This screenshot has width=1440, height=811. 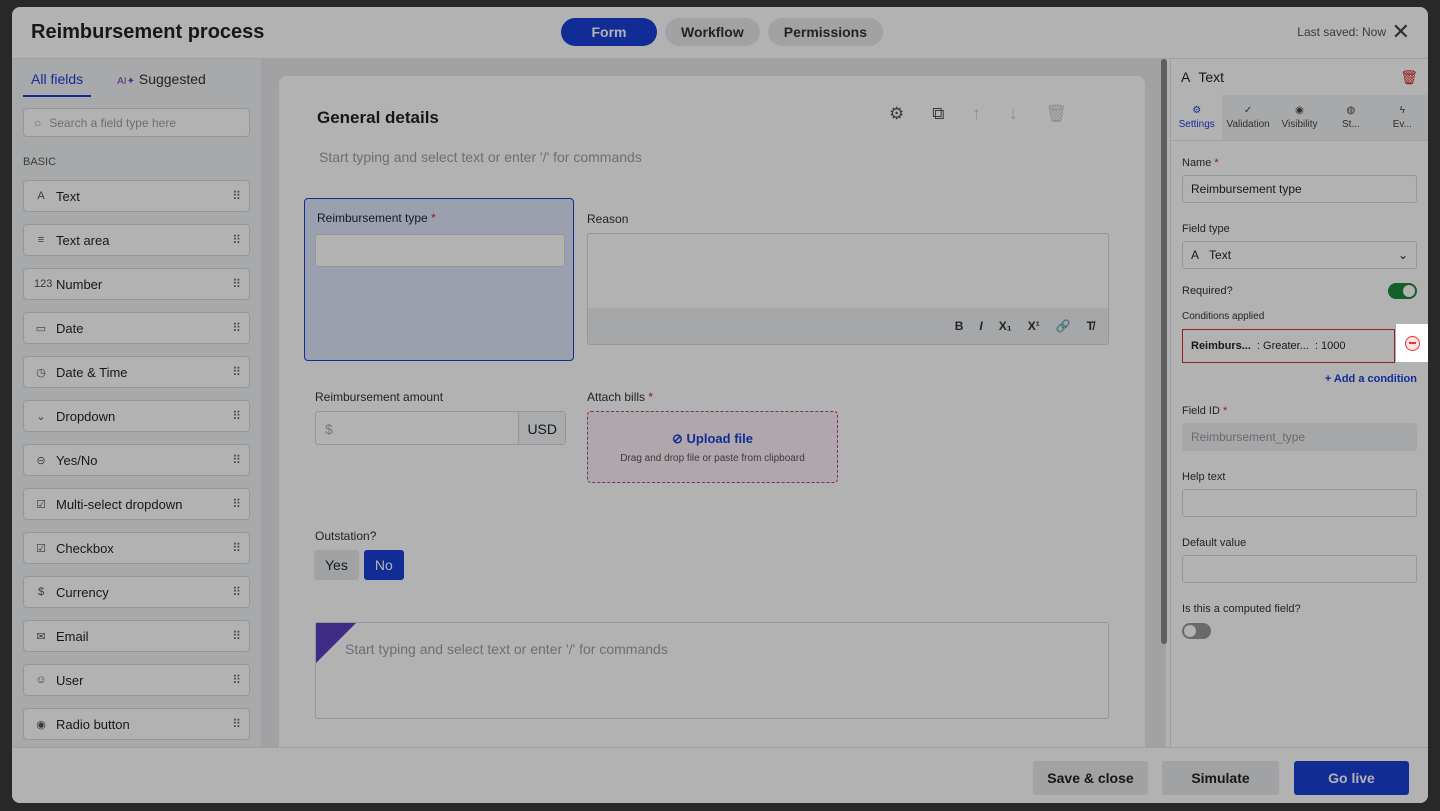 I want to click on minus-circle-icon, so click(x=1412, y=343).